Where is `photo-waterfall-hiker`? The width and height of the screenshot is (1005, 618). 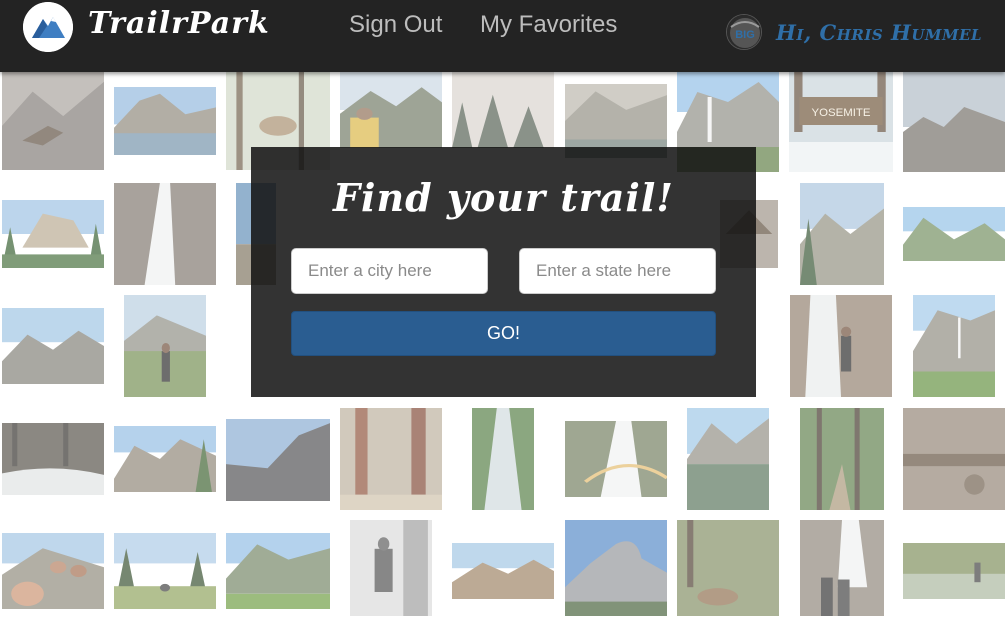
photo-waterfall-hiker is located at coordinates (841, 346).